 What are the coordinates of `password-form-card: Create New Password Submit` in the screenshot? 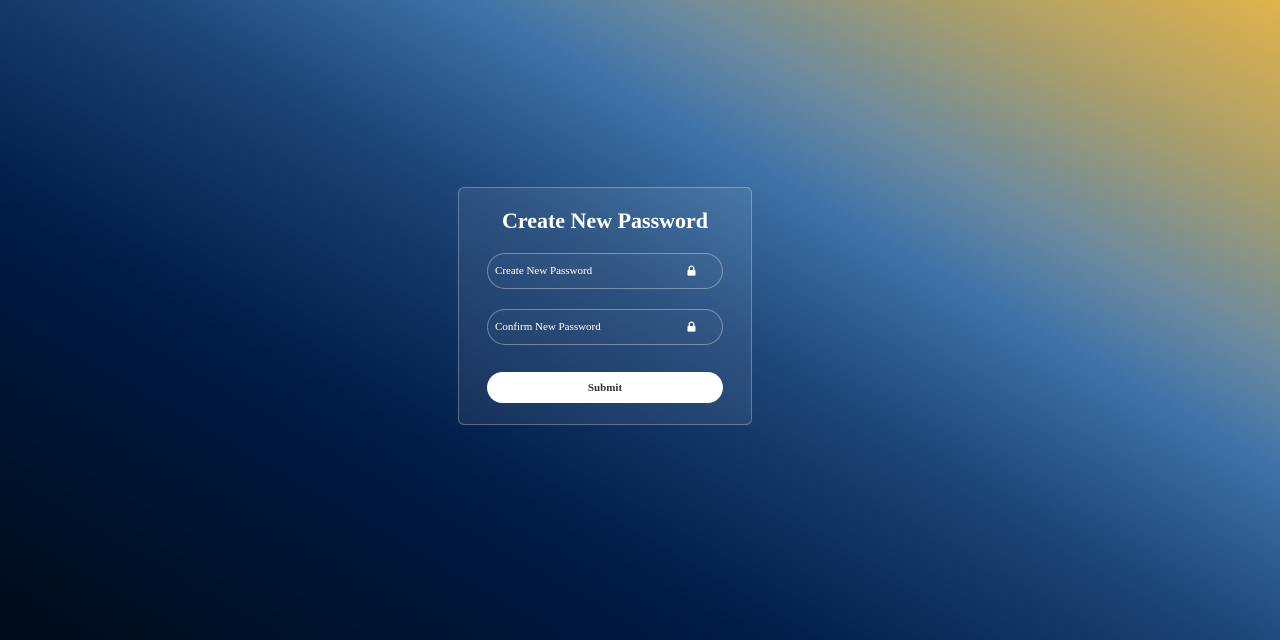 It's located at (605, 306).